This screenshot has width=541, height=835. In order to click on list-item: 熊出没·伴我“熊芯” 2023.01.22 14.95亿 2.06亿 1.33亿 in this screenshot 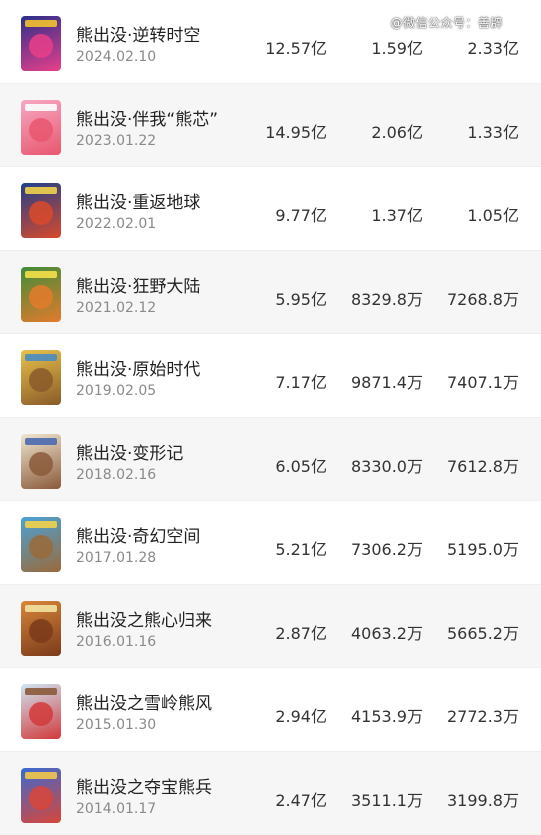, I will do `click(270, 125)`.